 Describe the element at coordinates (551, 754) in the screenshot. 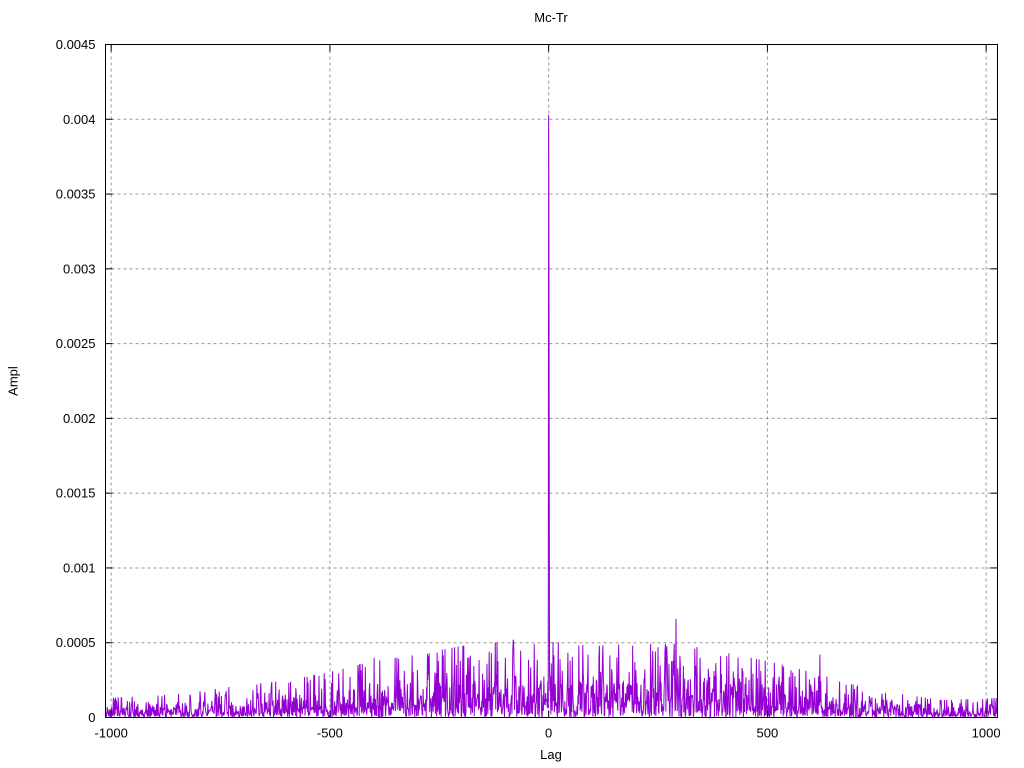

I see `x-axis-label: Lag` at that location.